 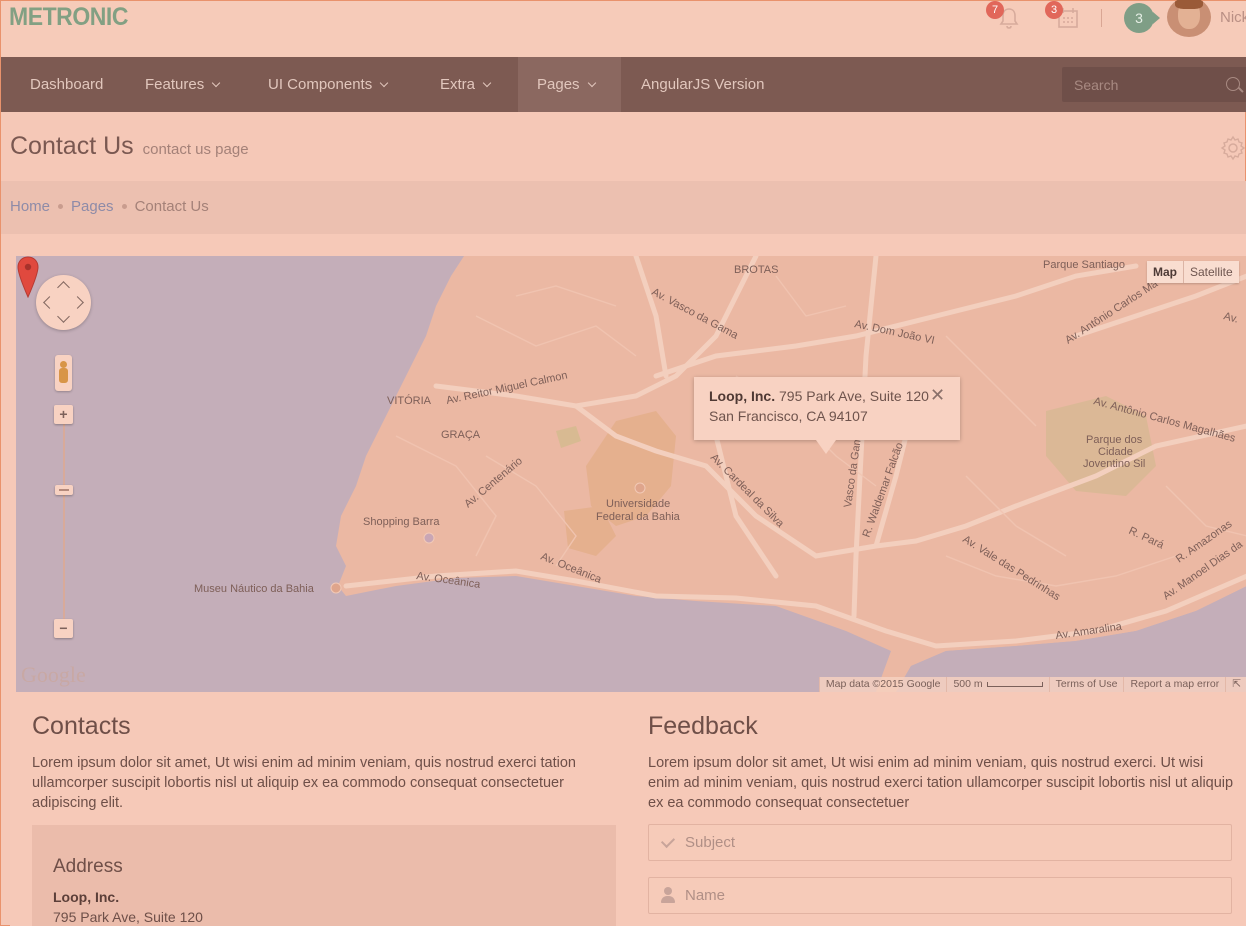 I want to click on nav-label: Extra, so click(x=458, y=84).